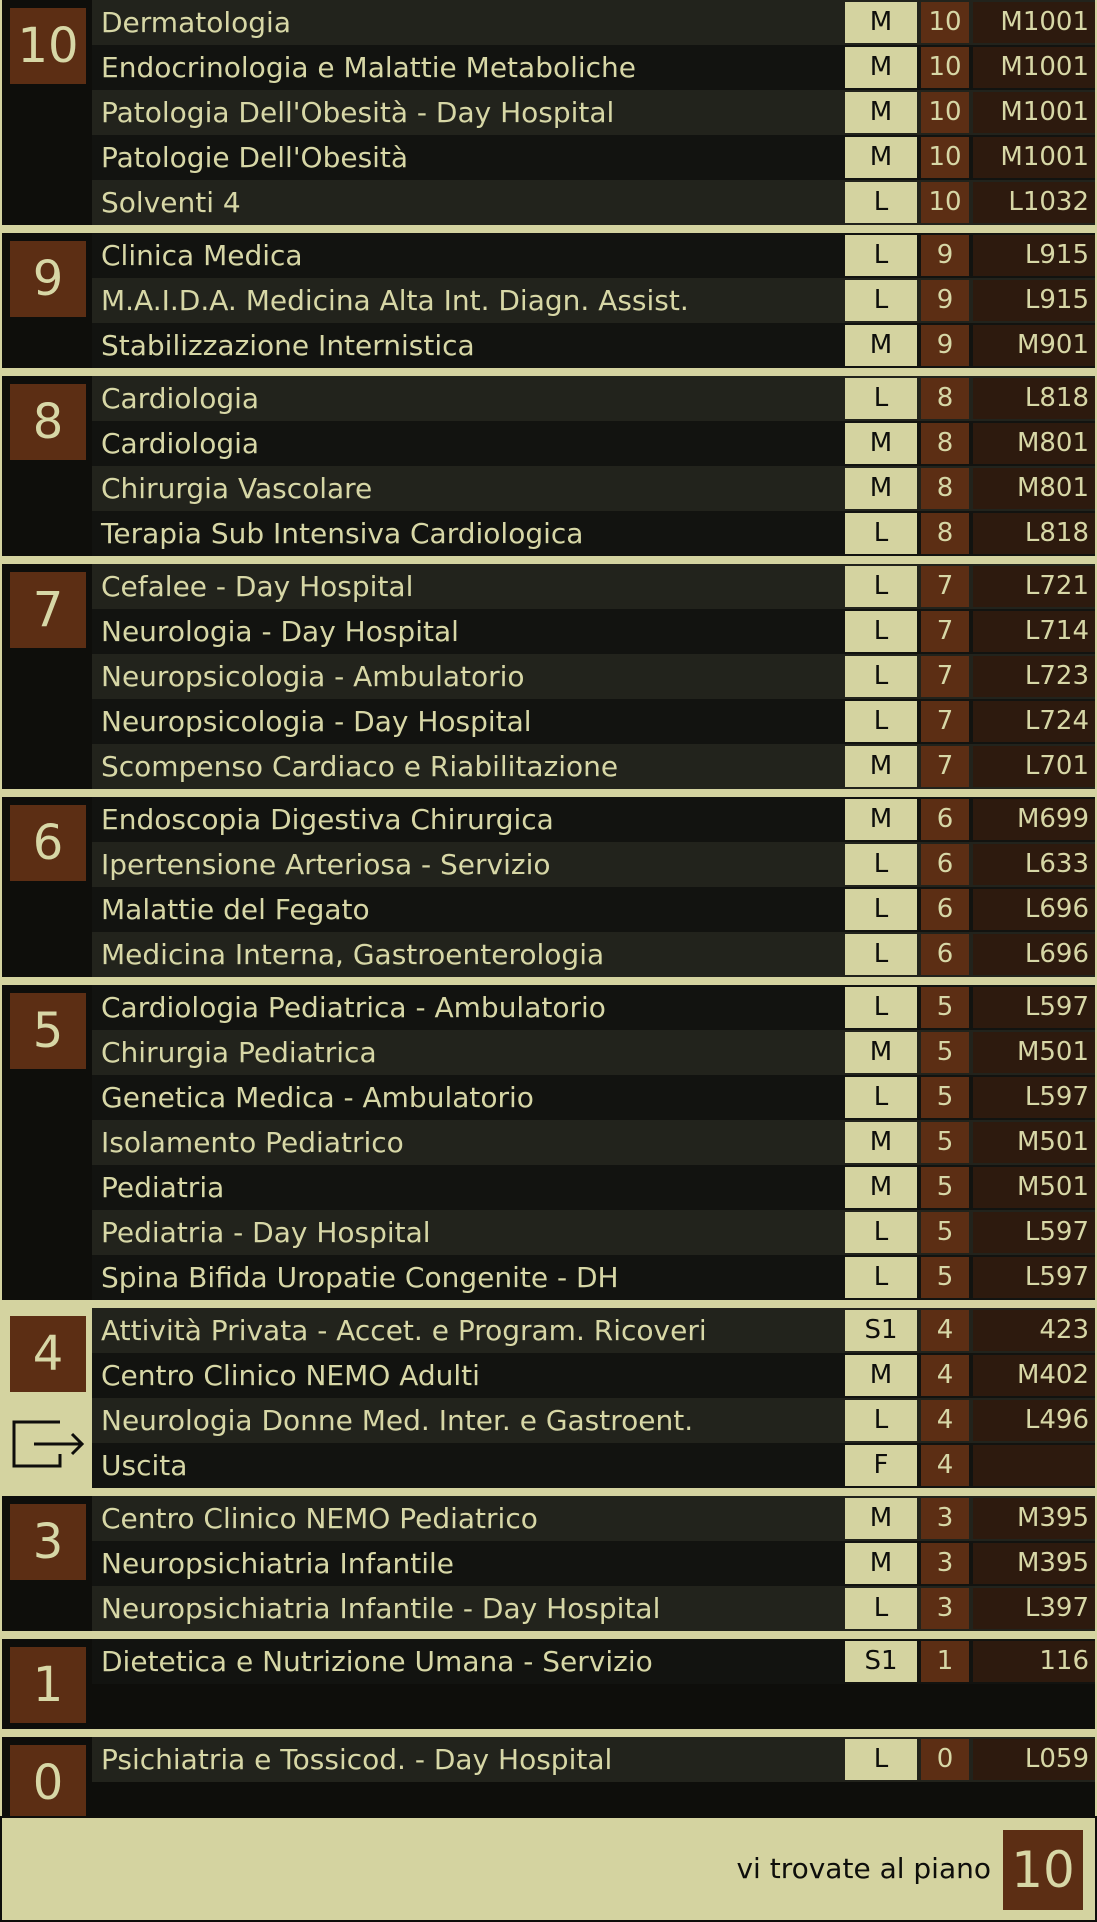  I want to click on department-name: Isolamento Pediatrico, so click(252, 1142).